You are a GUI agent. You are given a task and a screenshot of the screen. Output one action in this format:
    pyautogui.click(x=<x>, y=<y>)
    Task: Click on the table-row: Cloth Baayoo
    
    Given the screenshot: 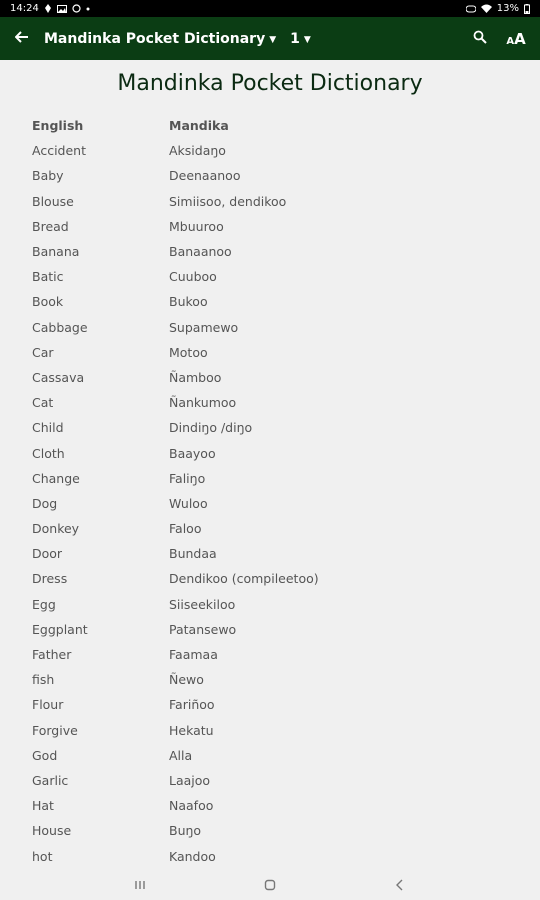 What is the action you would take?
    pyautogui.click(x=272, y=452)
    